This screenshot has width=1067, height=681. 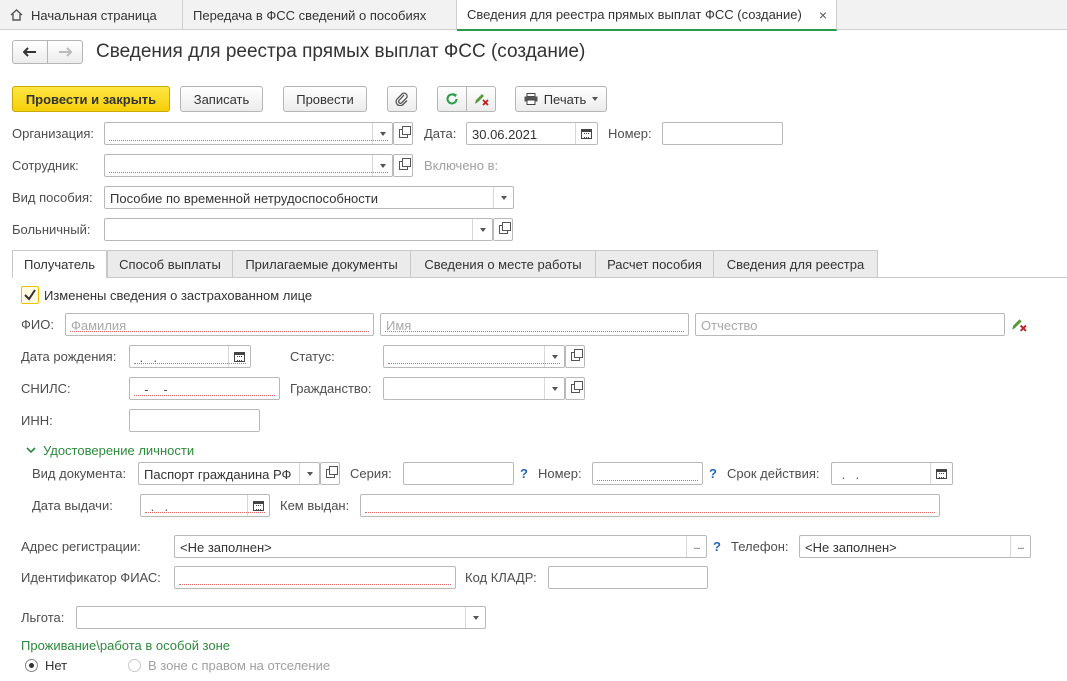 What do you see at coordinates (152, 389) in the screenshot?
I see `snils-mask: - -` at bounding box center [152, 389].